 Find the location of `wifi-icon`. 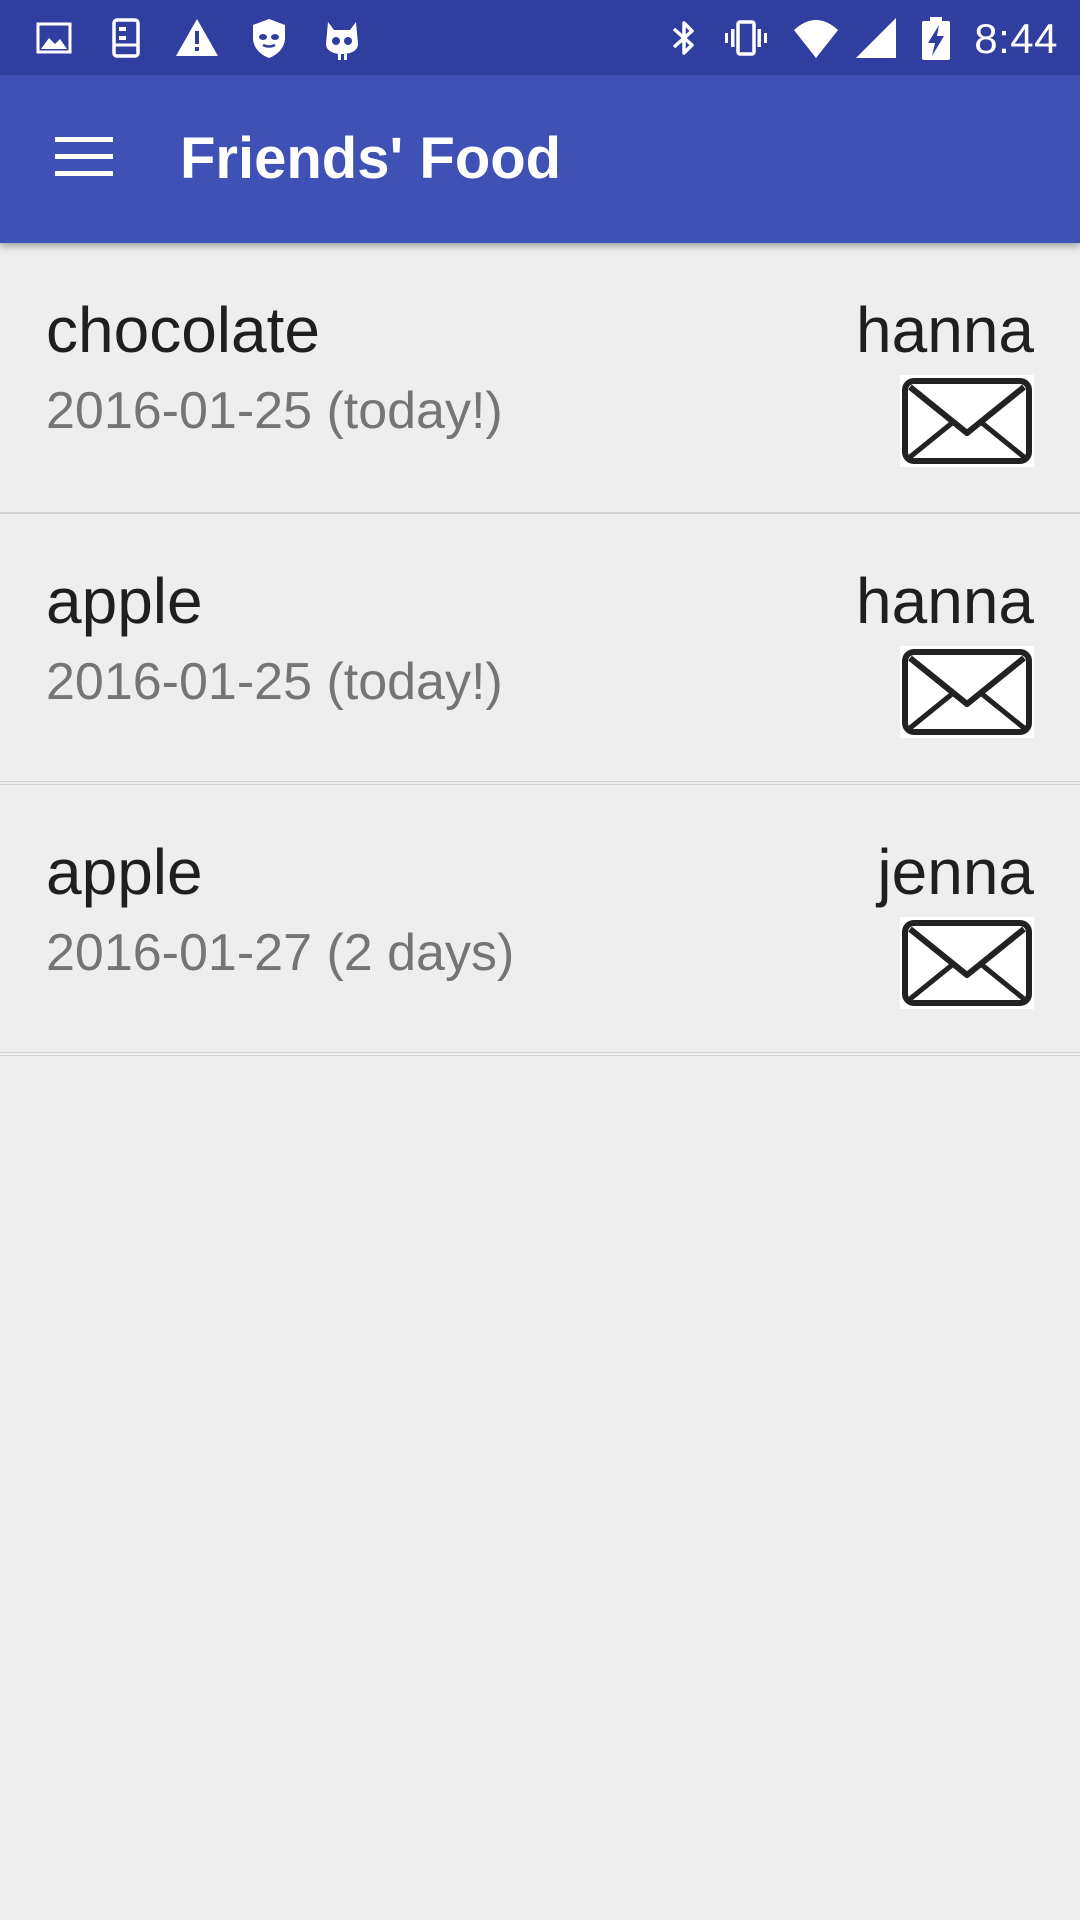

wifi-icon is located at coordinates (816, 38).